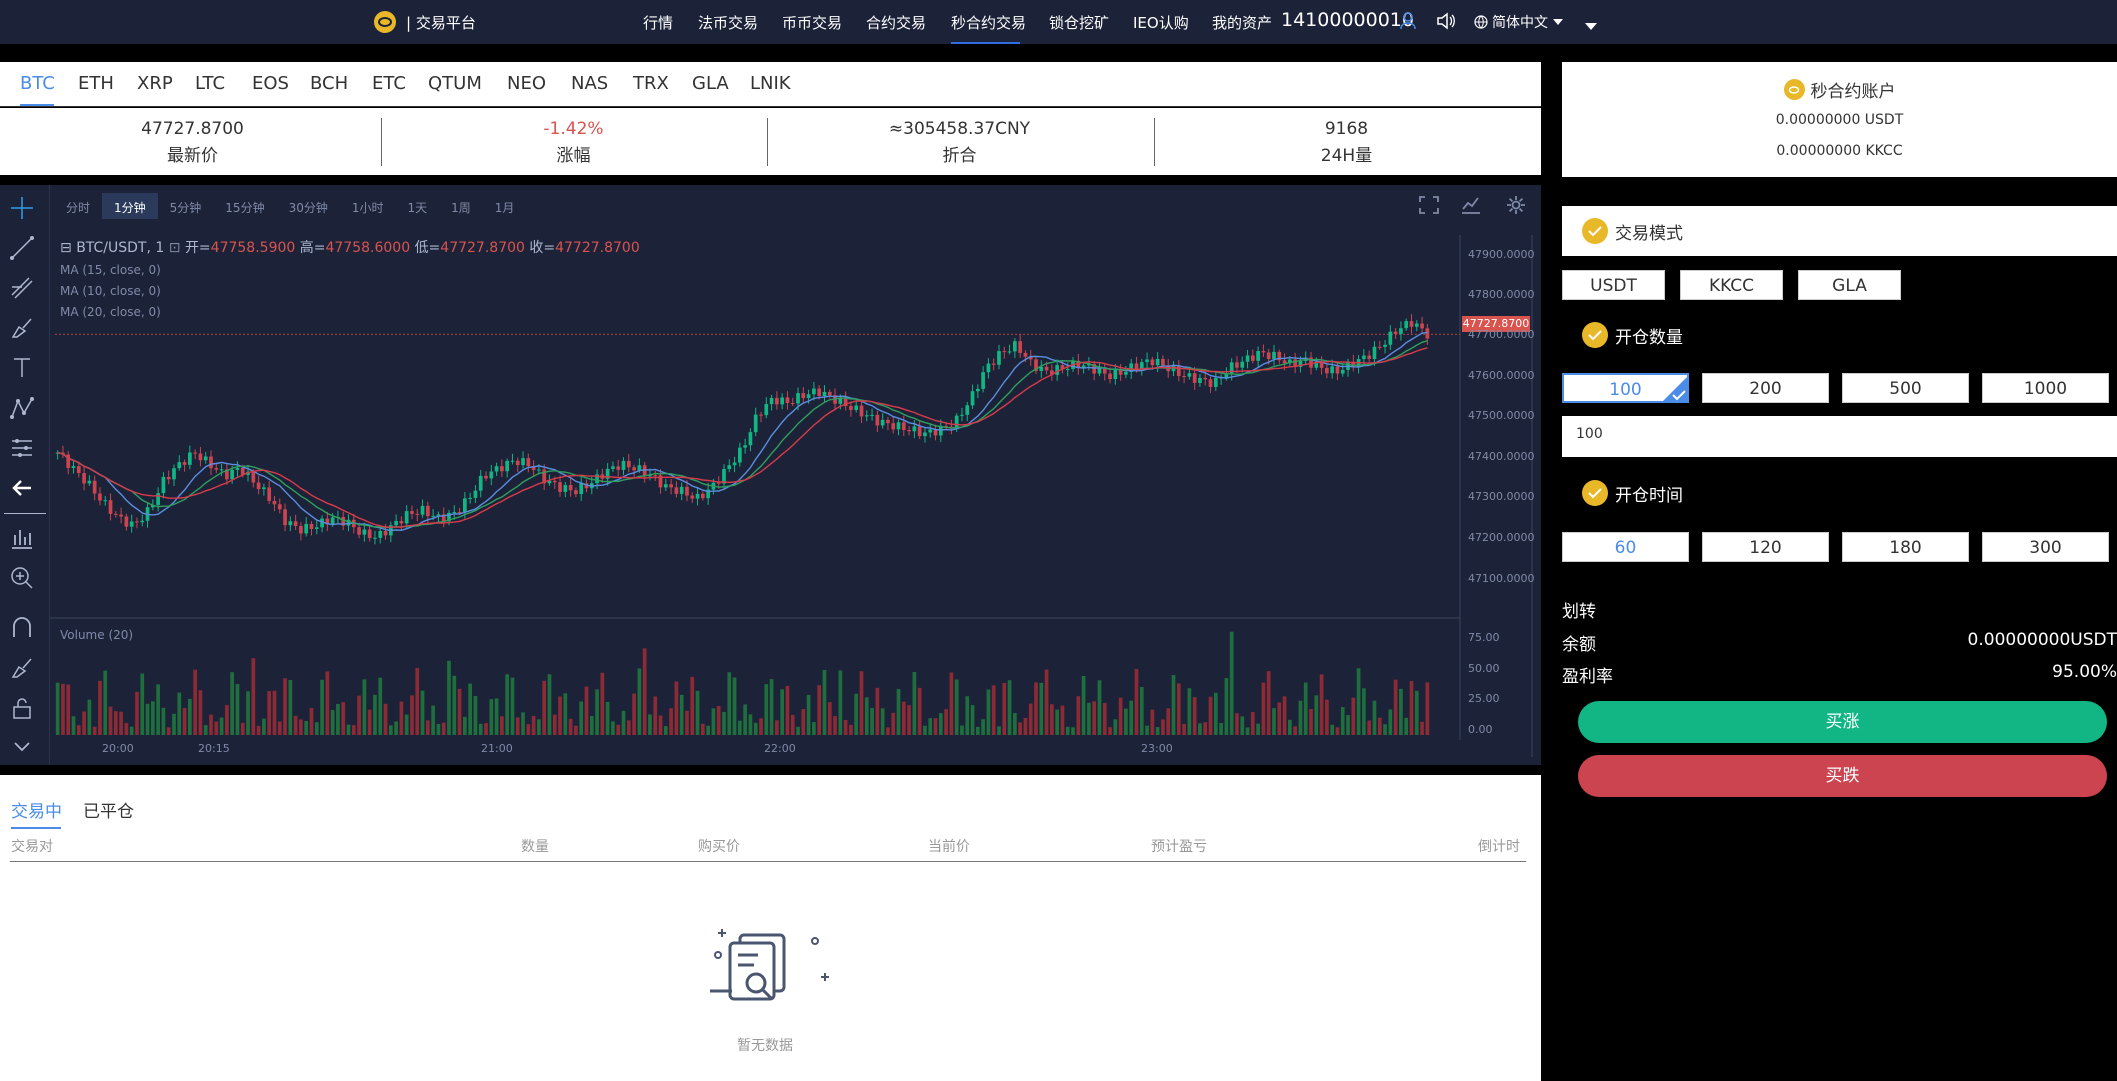  I want to click on mode-usdt-button: USDT, so click(1613, 285).